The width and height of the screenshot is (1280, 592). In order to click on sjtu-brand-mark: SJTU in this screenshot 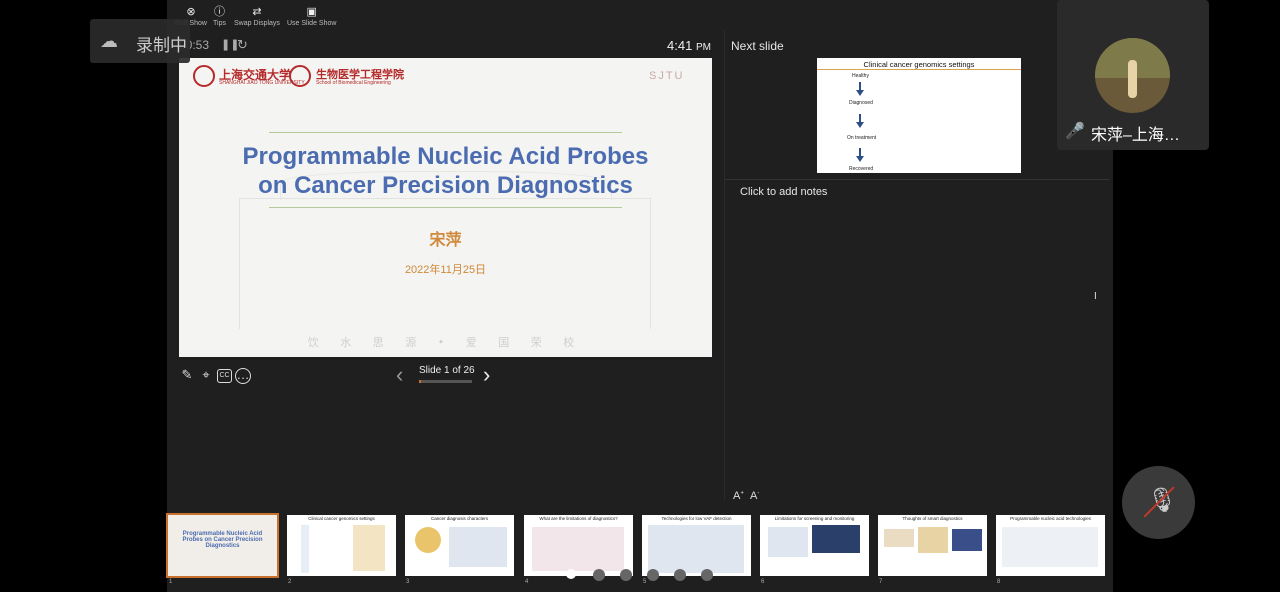, I will do `click(667, 76)`.